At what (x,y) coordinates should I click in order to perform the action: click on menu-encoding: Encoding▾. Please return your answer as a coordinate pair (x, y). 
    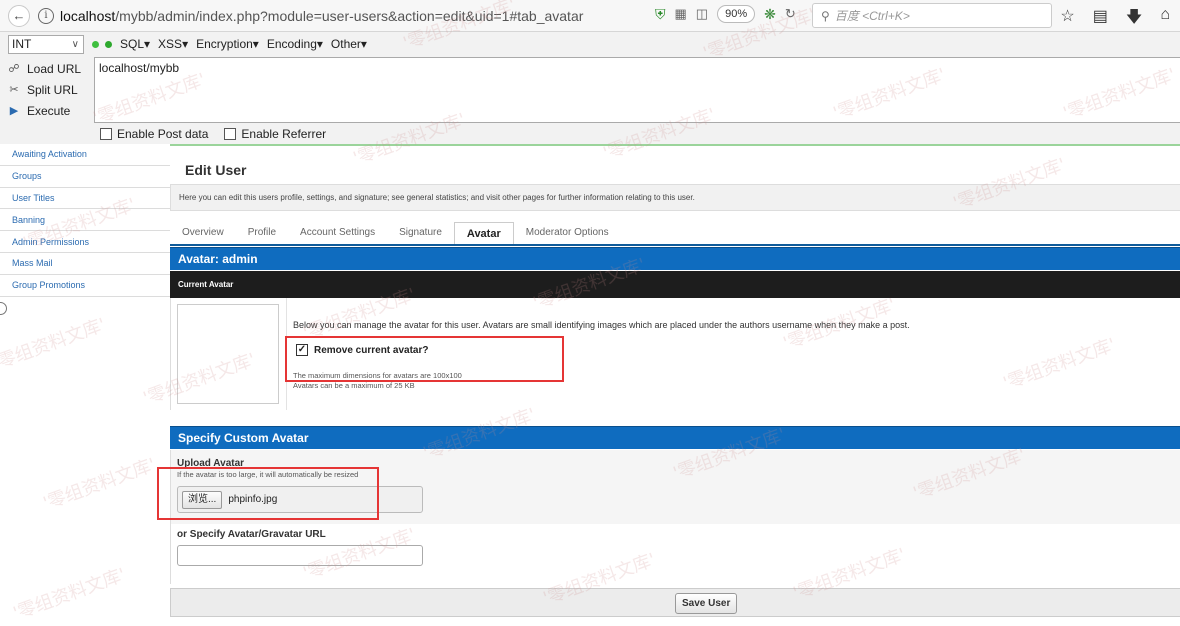
    Looking at the image, I should click on (295, 44).